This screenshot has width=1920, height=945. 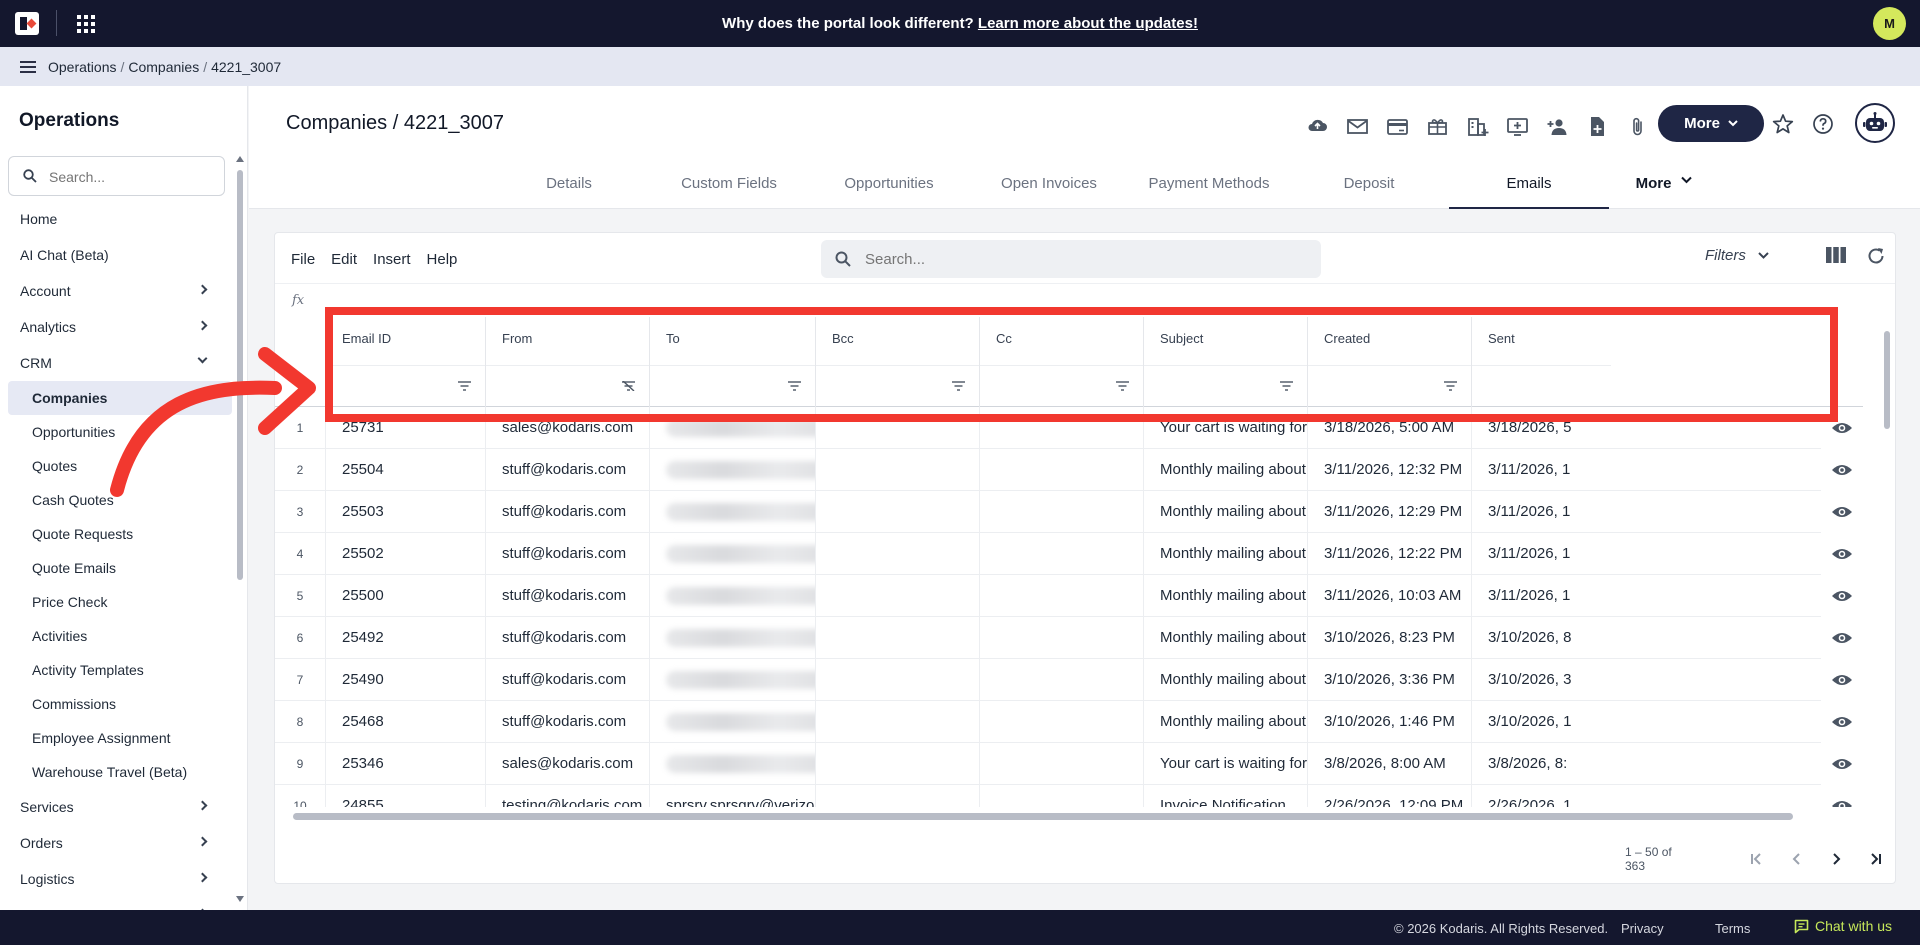 I want to click on star-icon, so click(x=1783, y=124).